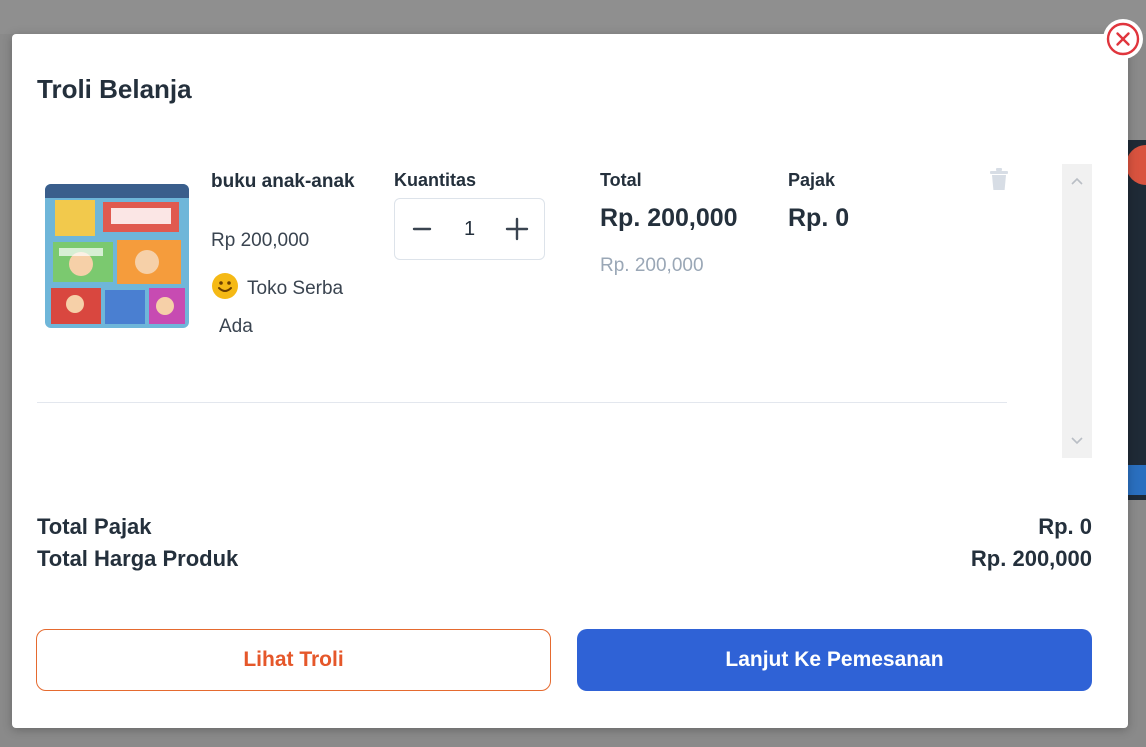 This screenshot has width=1146, height=747. Describe the element at coordinates (286, 182) in the screenshot. I see `product-name: buku anak-anak` at that location.